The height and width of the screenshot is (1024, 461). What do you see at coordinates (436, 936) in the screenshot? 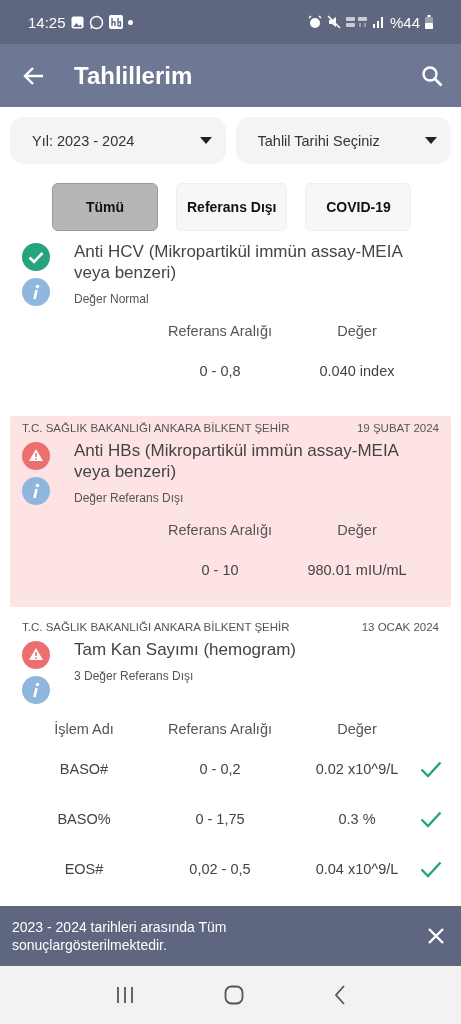
I see `close-button` at bounding box center [436, 936].